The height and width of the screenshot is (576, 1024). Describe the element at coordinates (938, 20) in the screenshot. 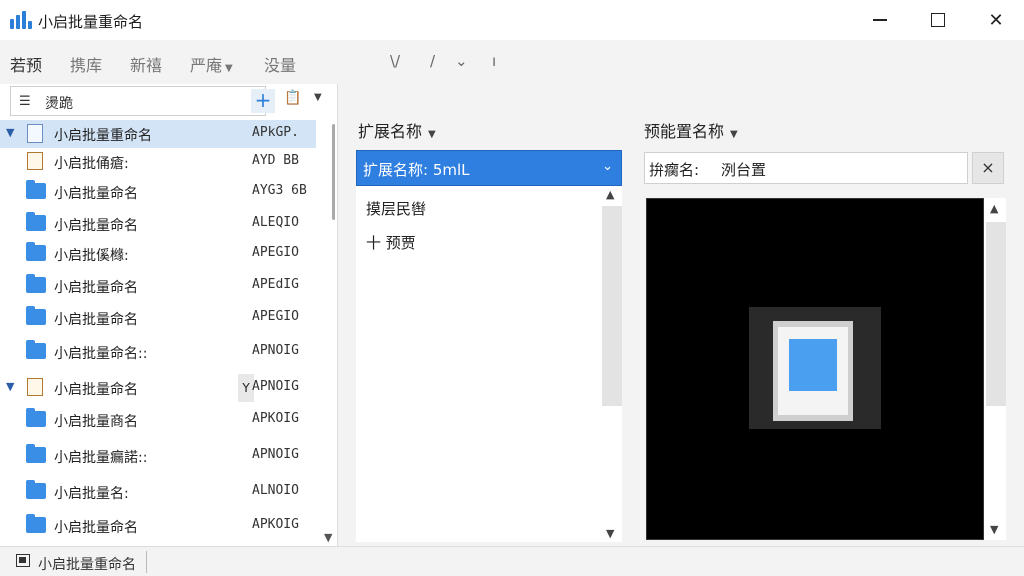

I see `maximize-button` at that location.